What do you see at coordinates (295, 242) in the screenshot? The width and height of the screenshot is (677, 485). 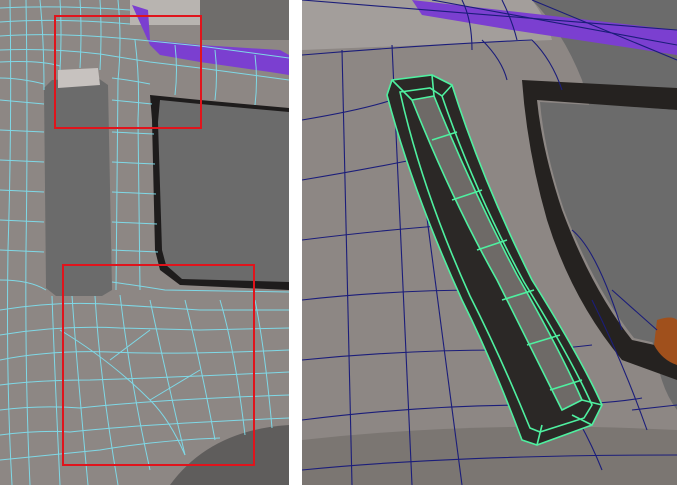 I see `panel-divider` at bounding box center [295, 242].